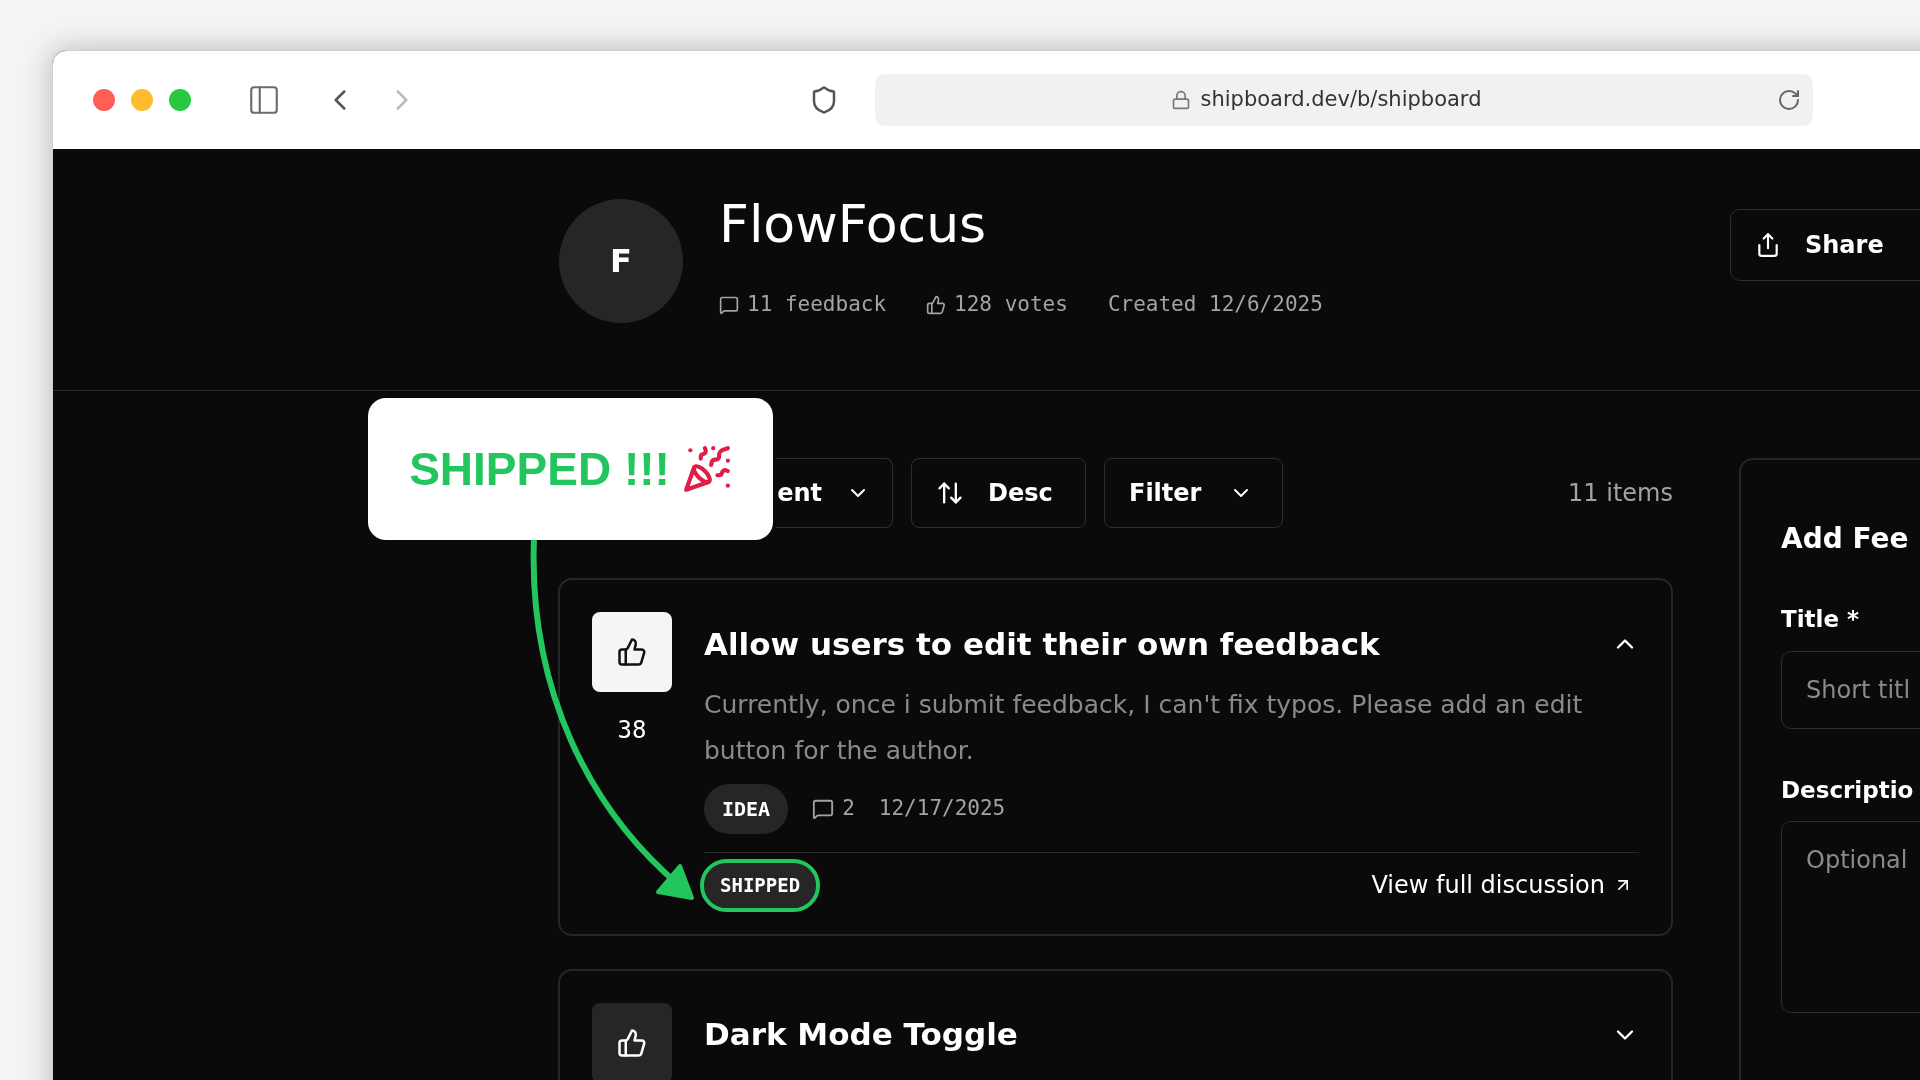 The height and width of the screenshot is (1080, 1920). I want to click on title-label: Title *, so click(1821, 619).